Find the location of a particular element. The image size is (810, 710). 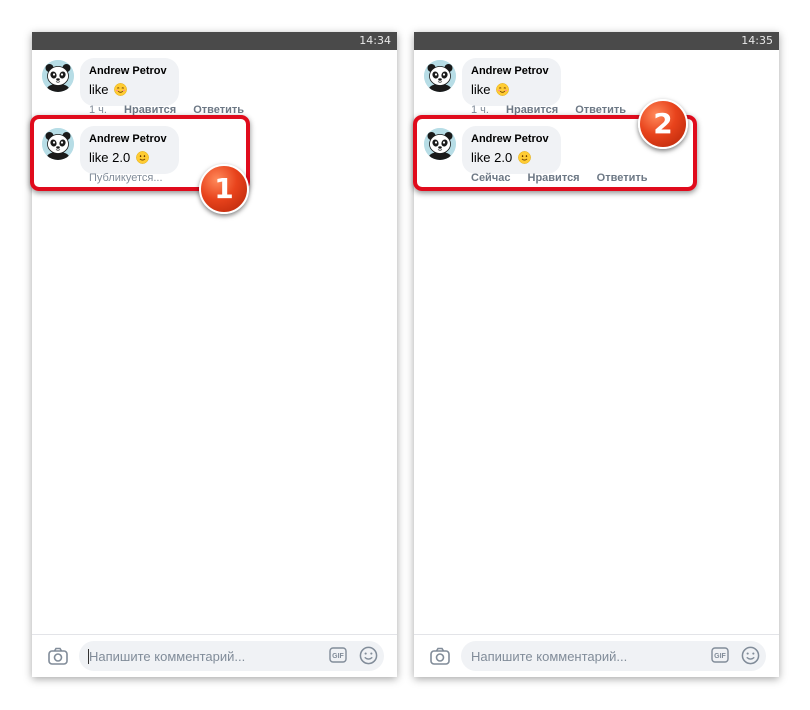

step-badge-1: 1 is located at coordinates (224, 189).